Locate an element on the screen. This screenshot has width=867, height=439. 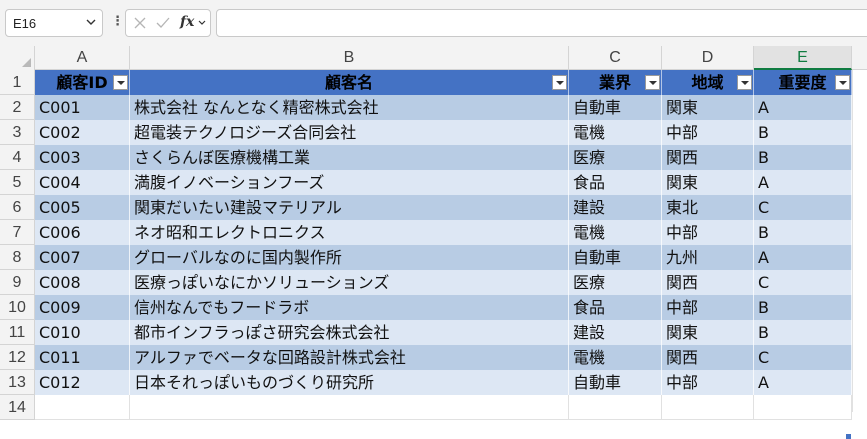
row-header: 14 is located at coordinates (17, 407).